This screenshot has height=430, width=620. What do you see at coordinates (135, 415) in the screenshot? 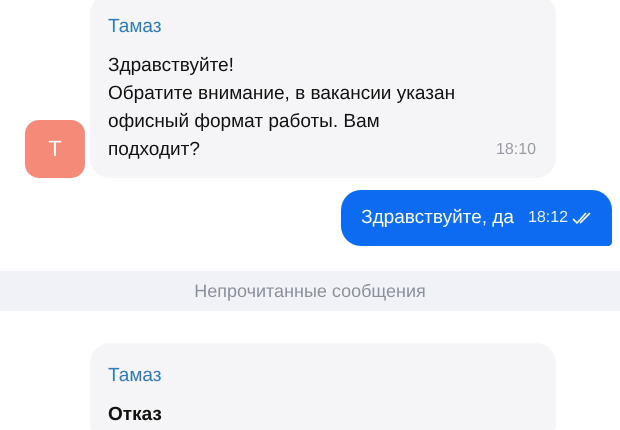
I see `message-text: Отказ` at bounding box center [135, 415].